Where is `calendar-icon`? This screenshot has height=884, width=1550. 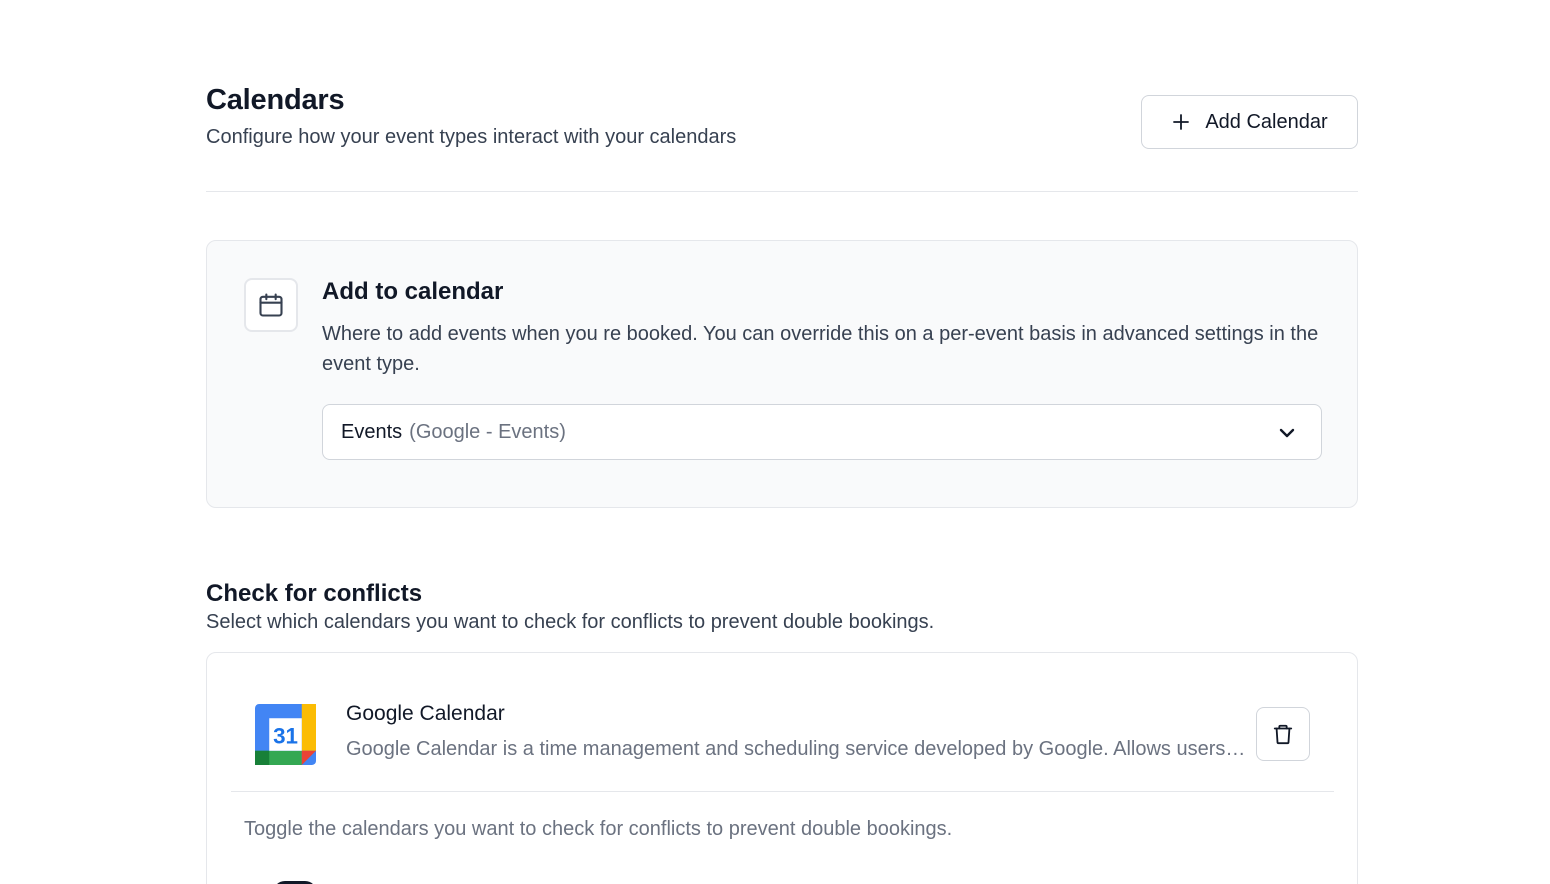 calendar-icon is located at coordinates (271, 305).